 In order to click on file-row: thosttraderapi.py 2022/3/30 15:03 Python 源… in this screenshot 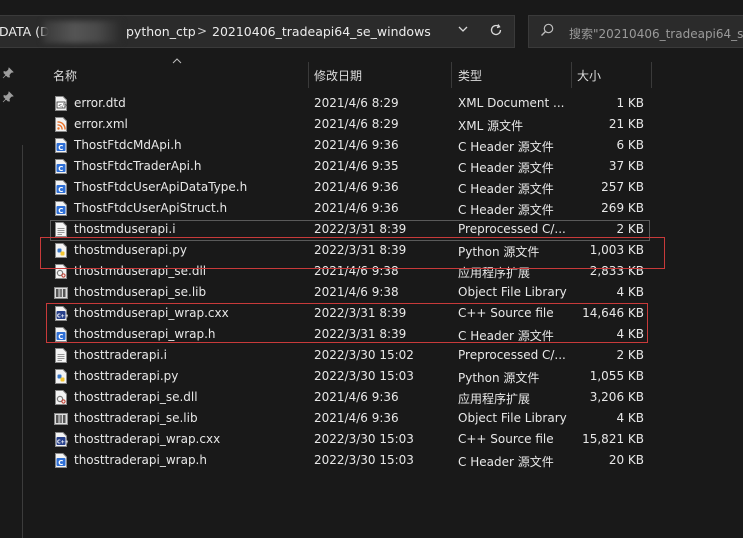, I will do `click(350, 376)`.